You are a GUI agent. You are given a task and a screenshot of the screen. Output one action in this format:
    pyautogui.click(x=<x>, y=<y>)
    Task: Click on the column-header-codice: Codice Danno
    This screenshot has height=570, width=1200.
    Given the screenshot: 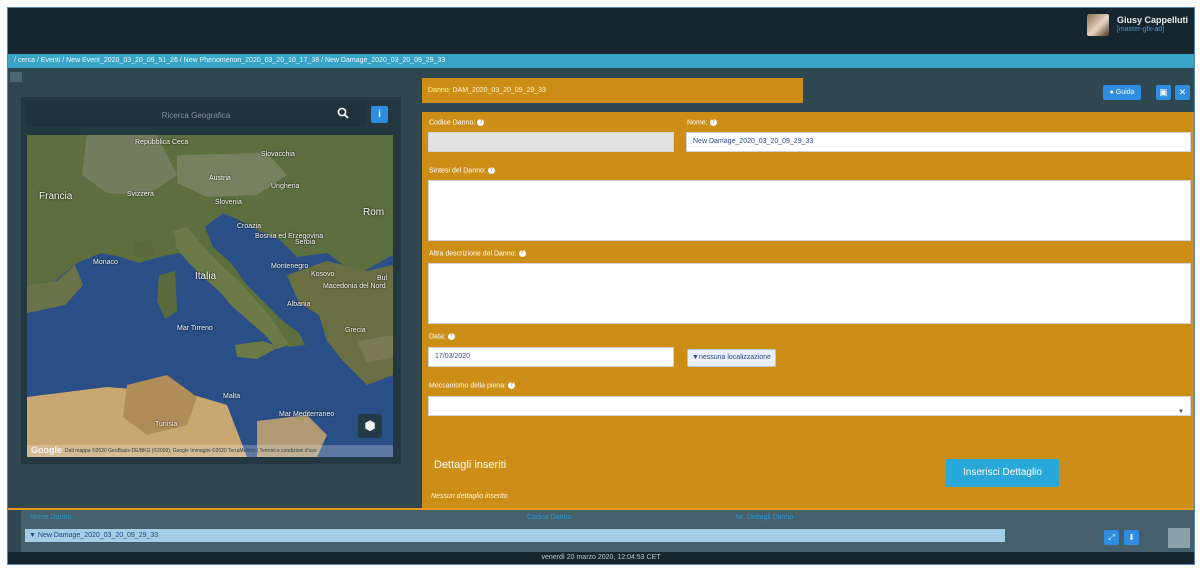 What is the action you would take?
    pyautogui.click(x=549, y=517)
    